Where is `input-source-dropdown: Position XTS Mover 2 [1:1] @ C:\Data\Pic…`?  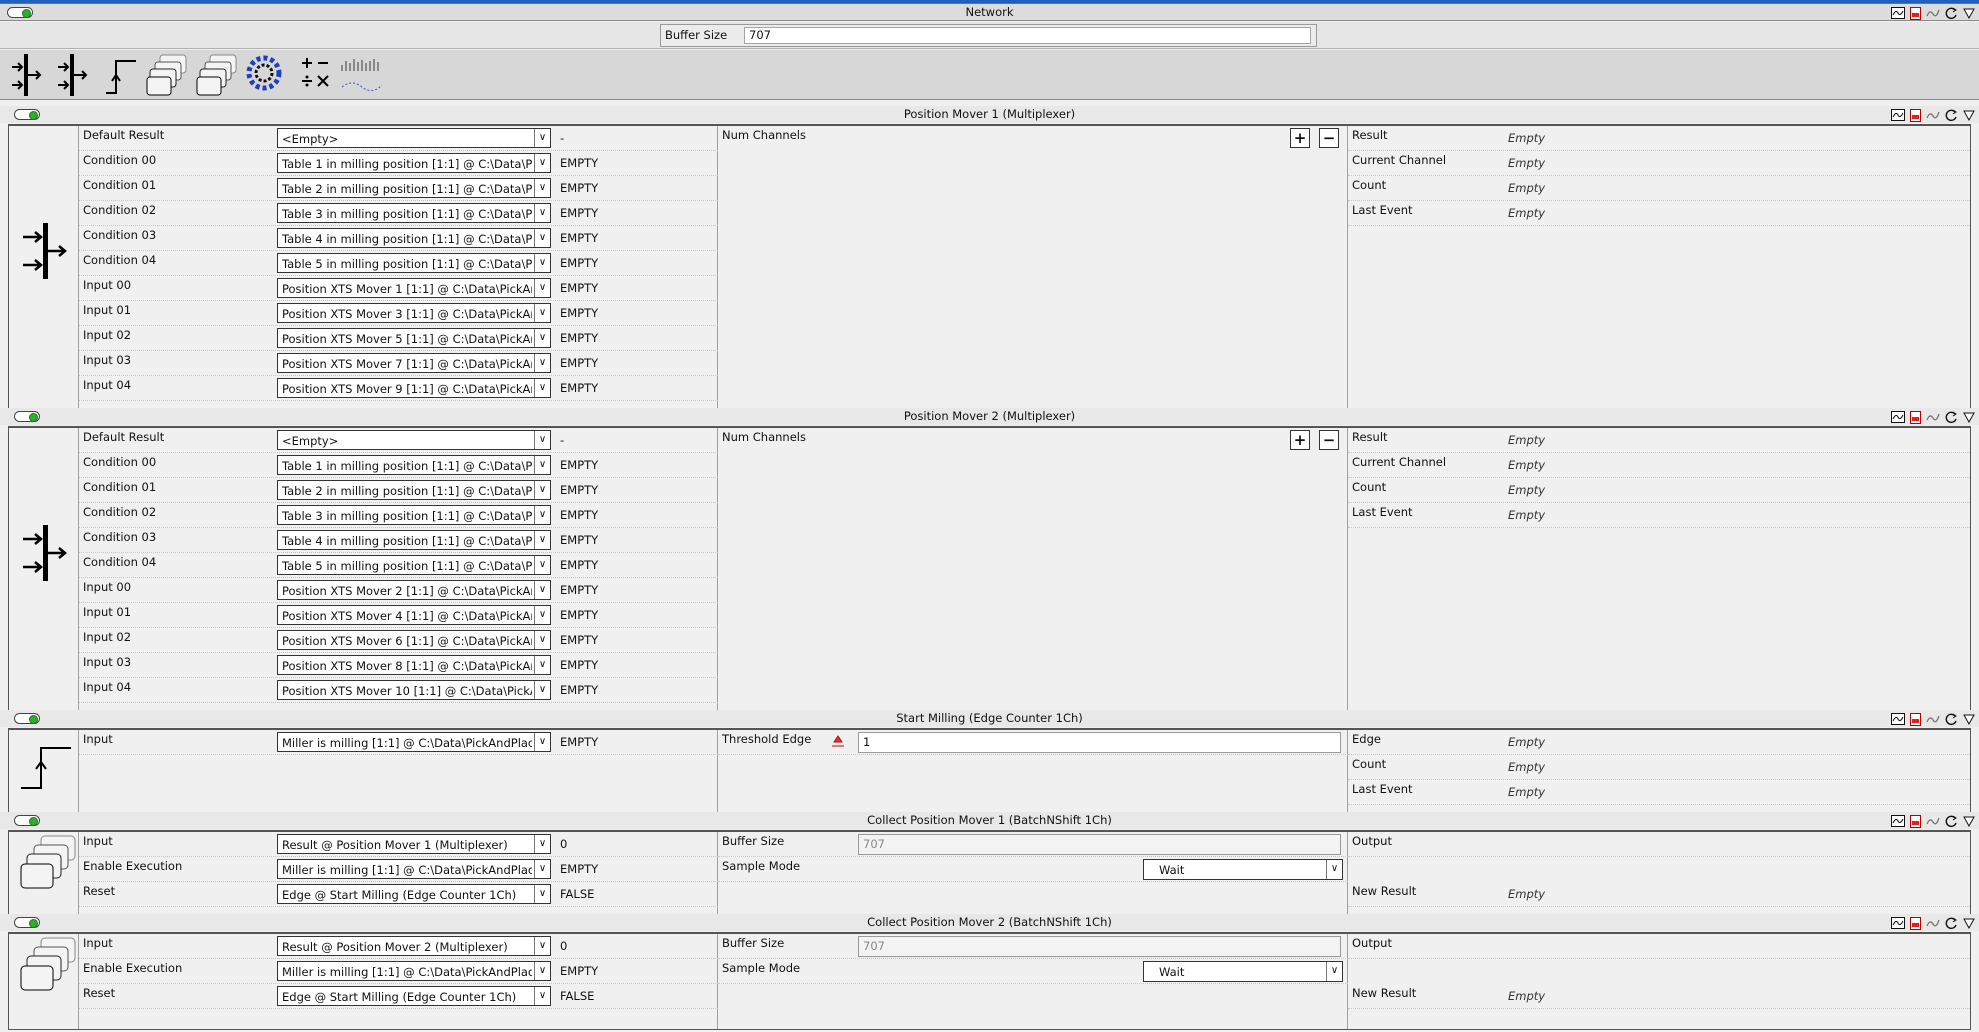
input-source-dropdown: Position XTS Mover 2 [1:1] @ C:\Data\Pic… is located at coordinates (414, 590).